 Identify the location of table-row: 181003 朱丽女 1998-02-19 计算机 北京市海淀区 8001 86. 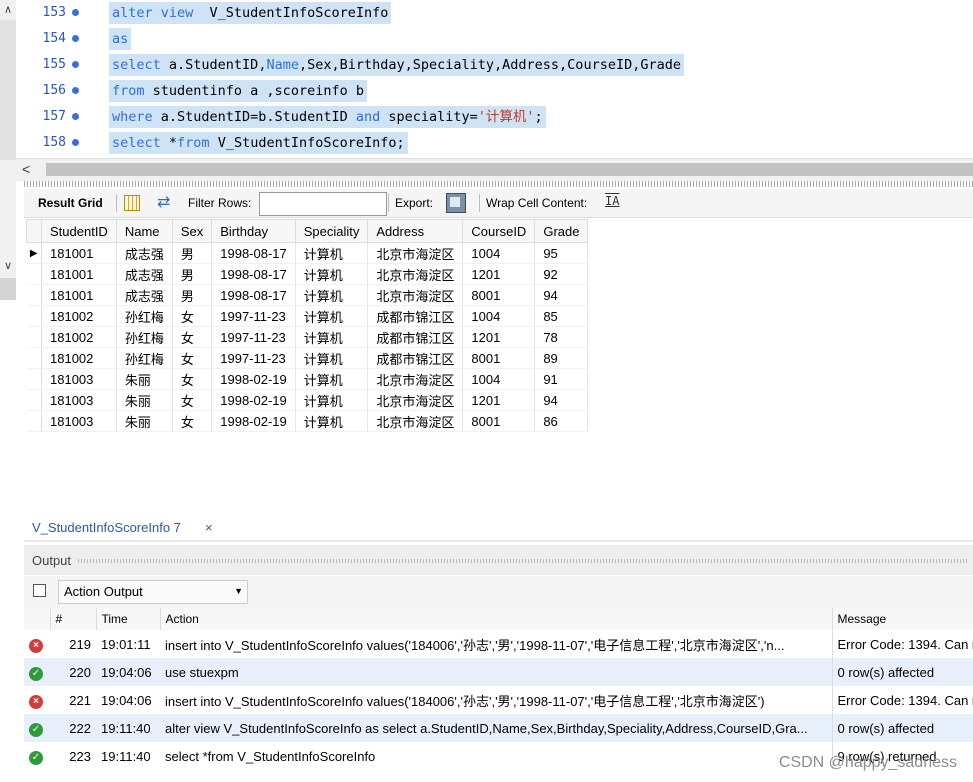
(307, 421).